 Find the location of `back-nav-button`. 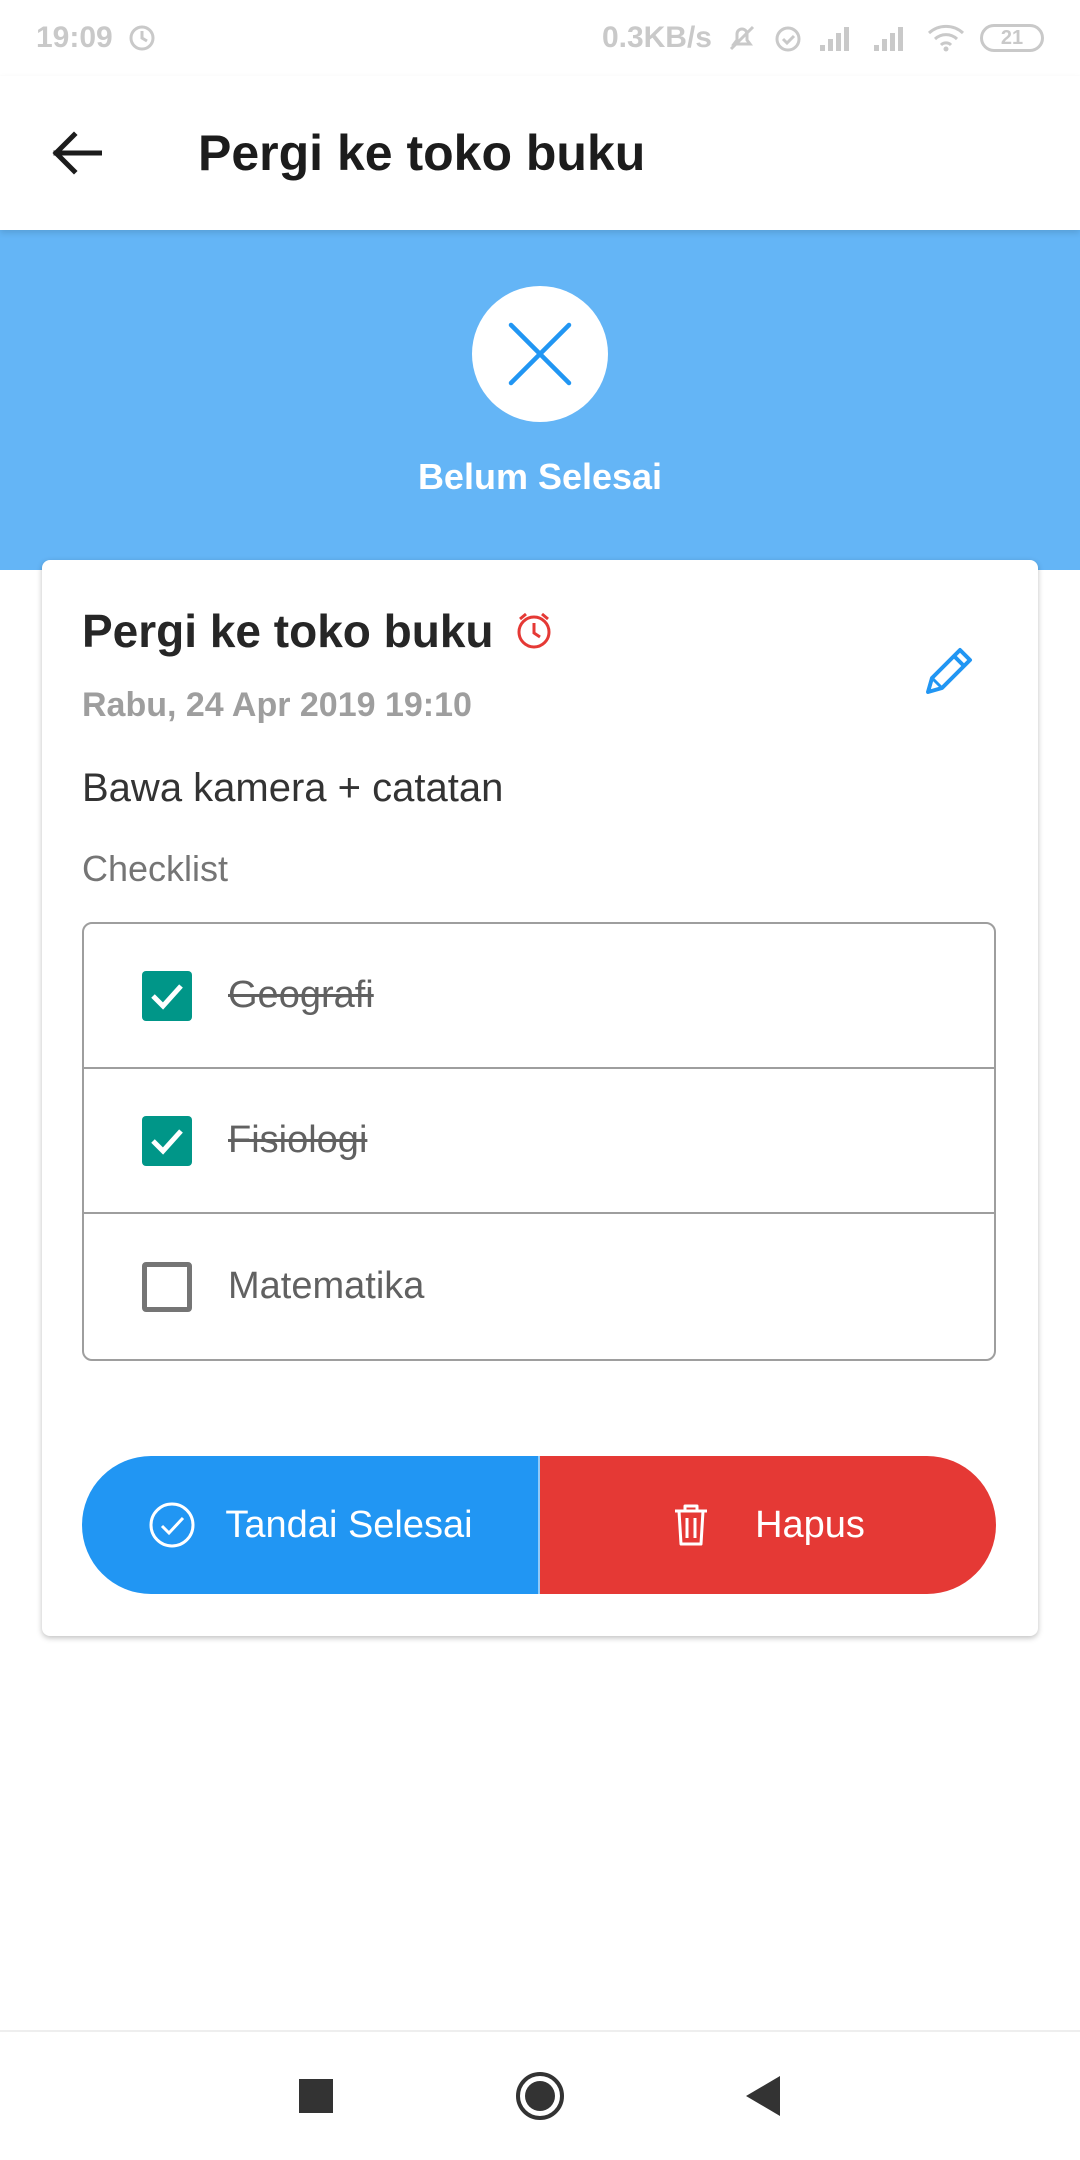

back-nav-button is located at coordinates (764, 2096).